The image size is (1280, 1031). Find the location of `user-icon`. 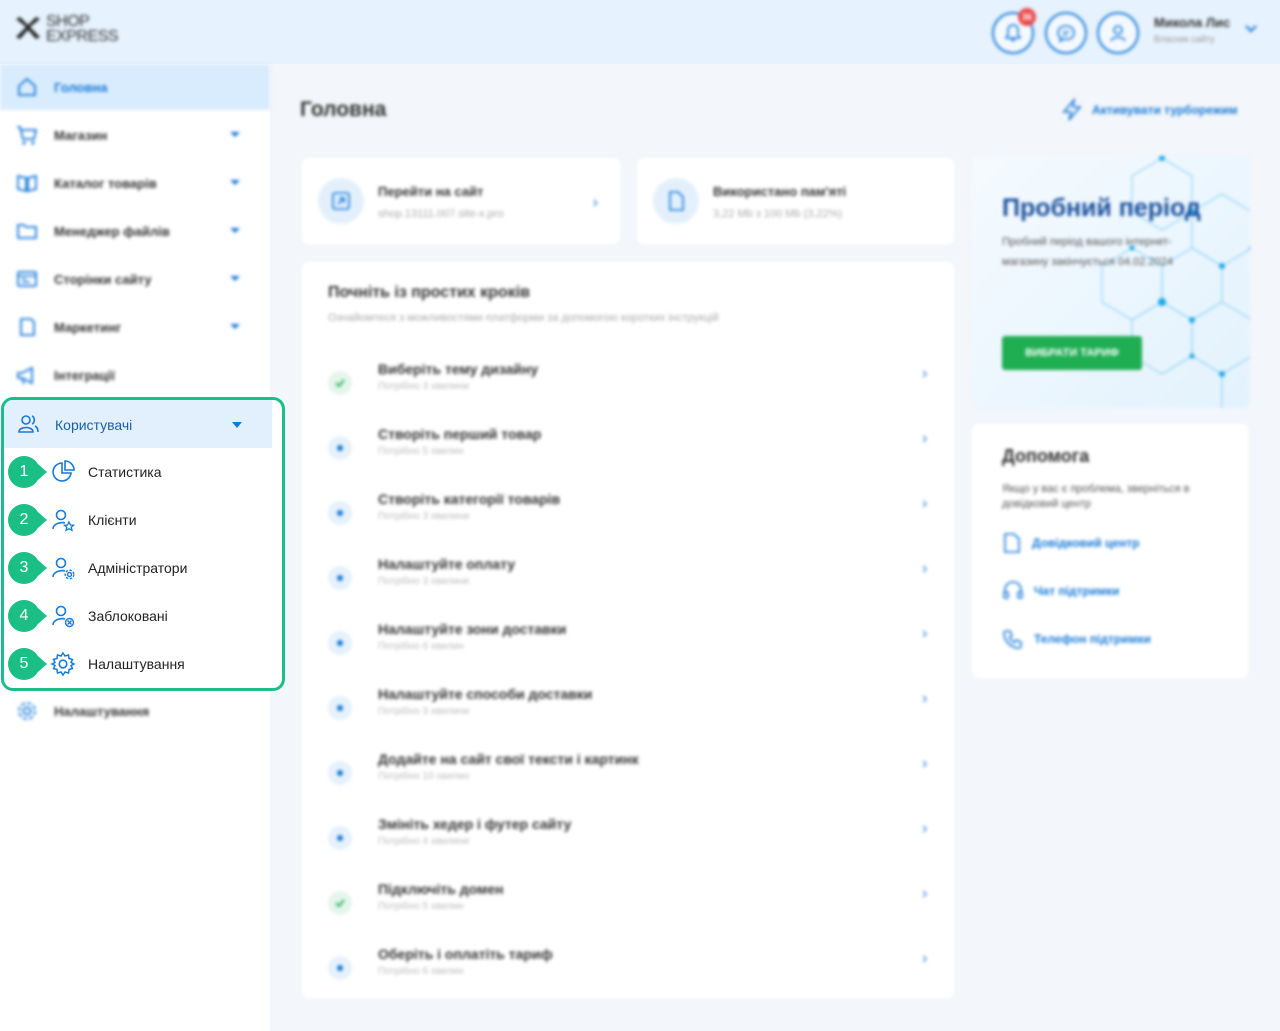

user-icon is located at coordinates (1118, 33).